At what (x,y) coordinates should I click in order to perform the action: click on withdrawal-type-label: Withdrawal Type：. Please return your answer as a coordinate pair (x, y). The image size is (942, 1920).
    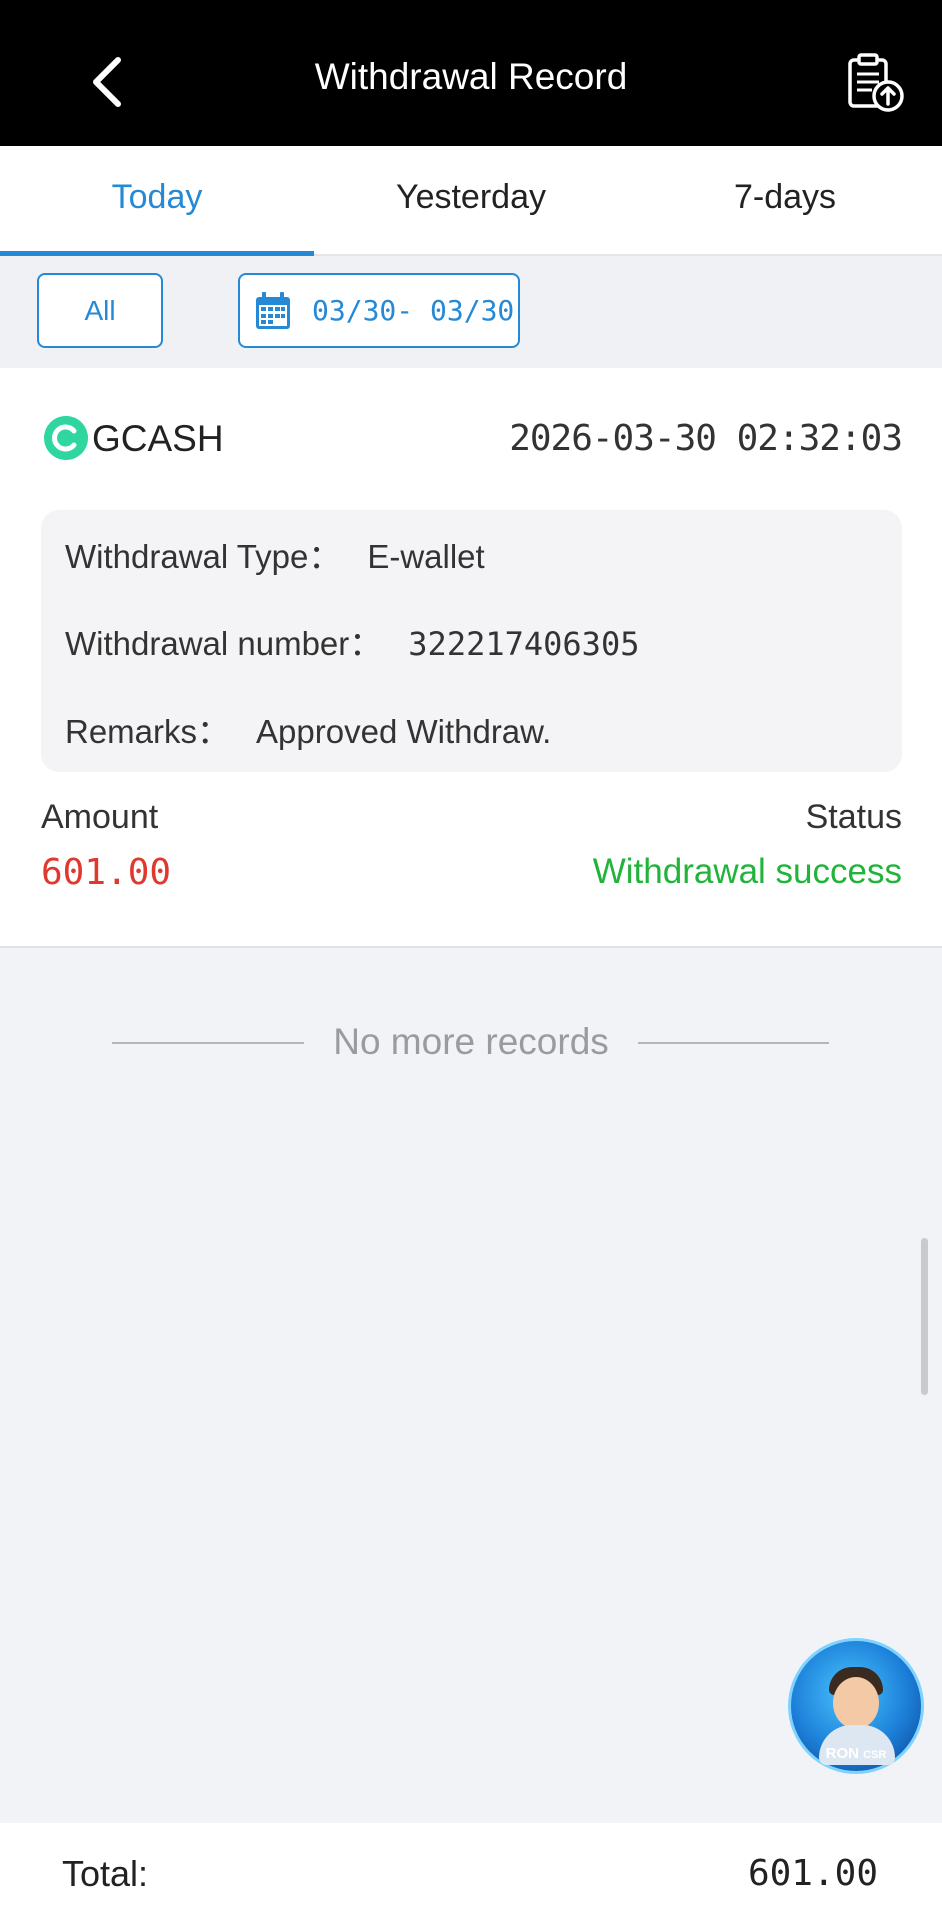
    Looking at the image, I should click on (203, 556).